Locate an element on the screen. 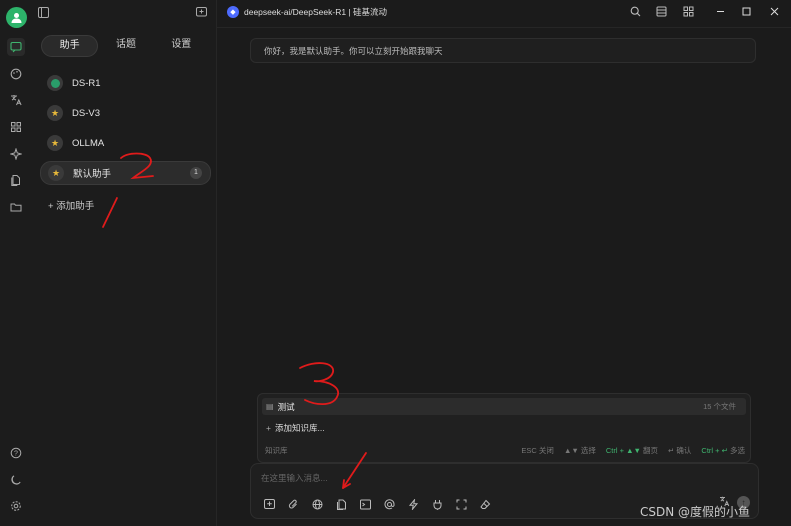 The image size is (791, 526). knowledge-item-name: 测试 is located at coordinates (286, 406).